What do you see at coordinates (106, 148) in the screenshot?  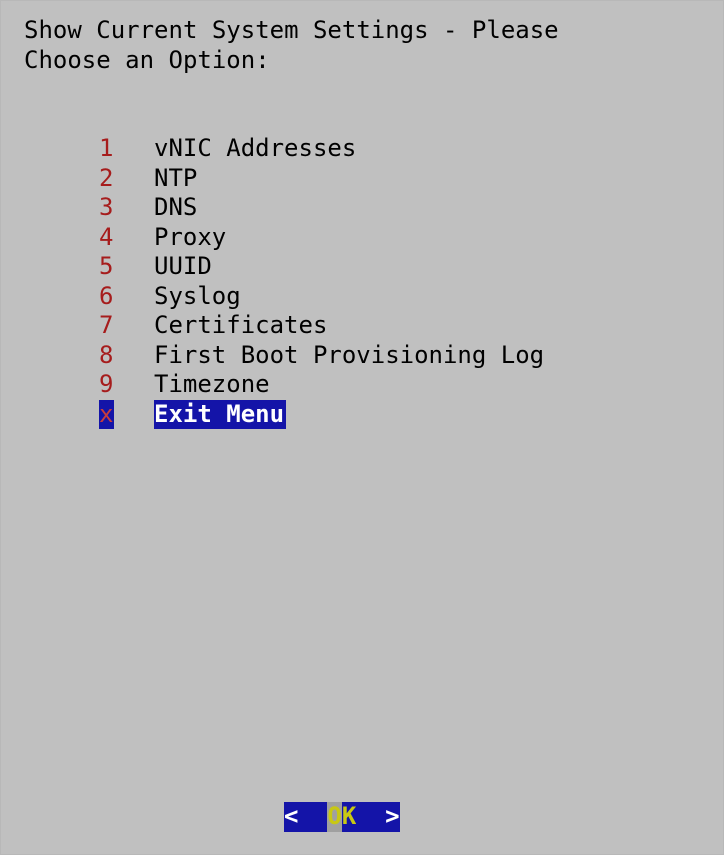 I see `menu-item-key: 1` at bounding box center [106, 148].